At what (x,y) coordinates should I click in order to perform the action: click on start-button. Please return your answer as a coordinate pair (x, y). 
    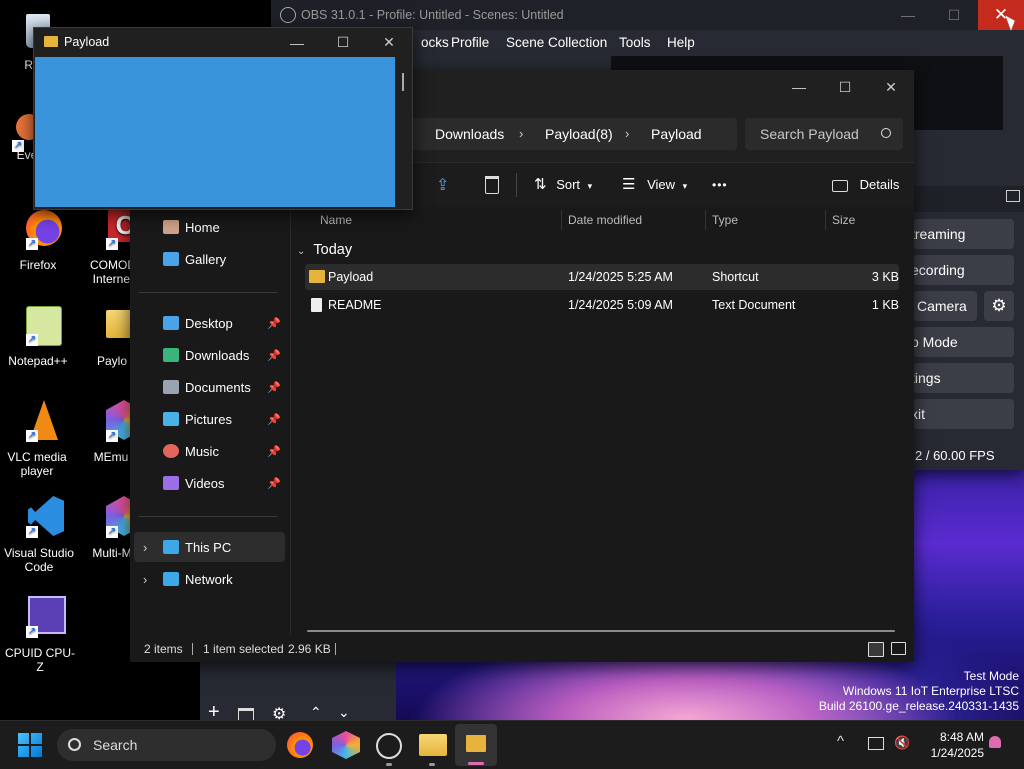
    Looking at the image, I should click on (30, 745).